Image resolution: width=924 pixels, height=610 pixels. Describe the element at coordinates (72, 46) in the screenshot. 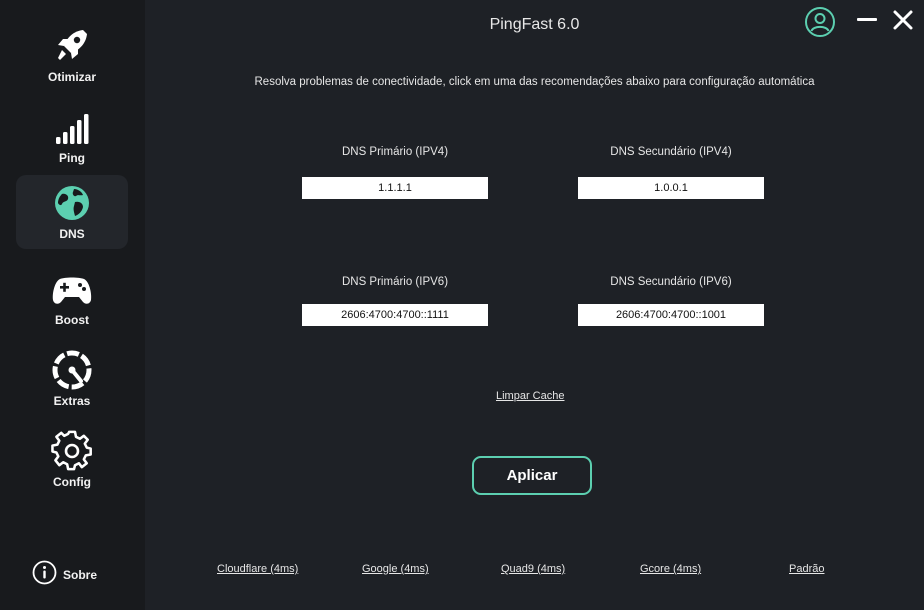

I see `rocket-icon` at that location.